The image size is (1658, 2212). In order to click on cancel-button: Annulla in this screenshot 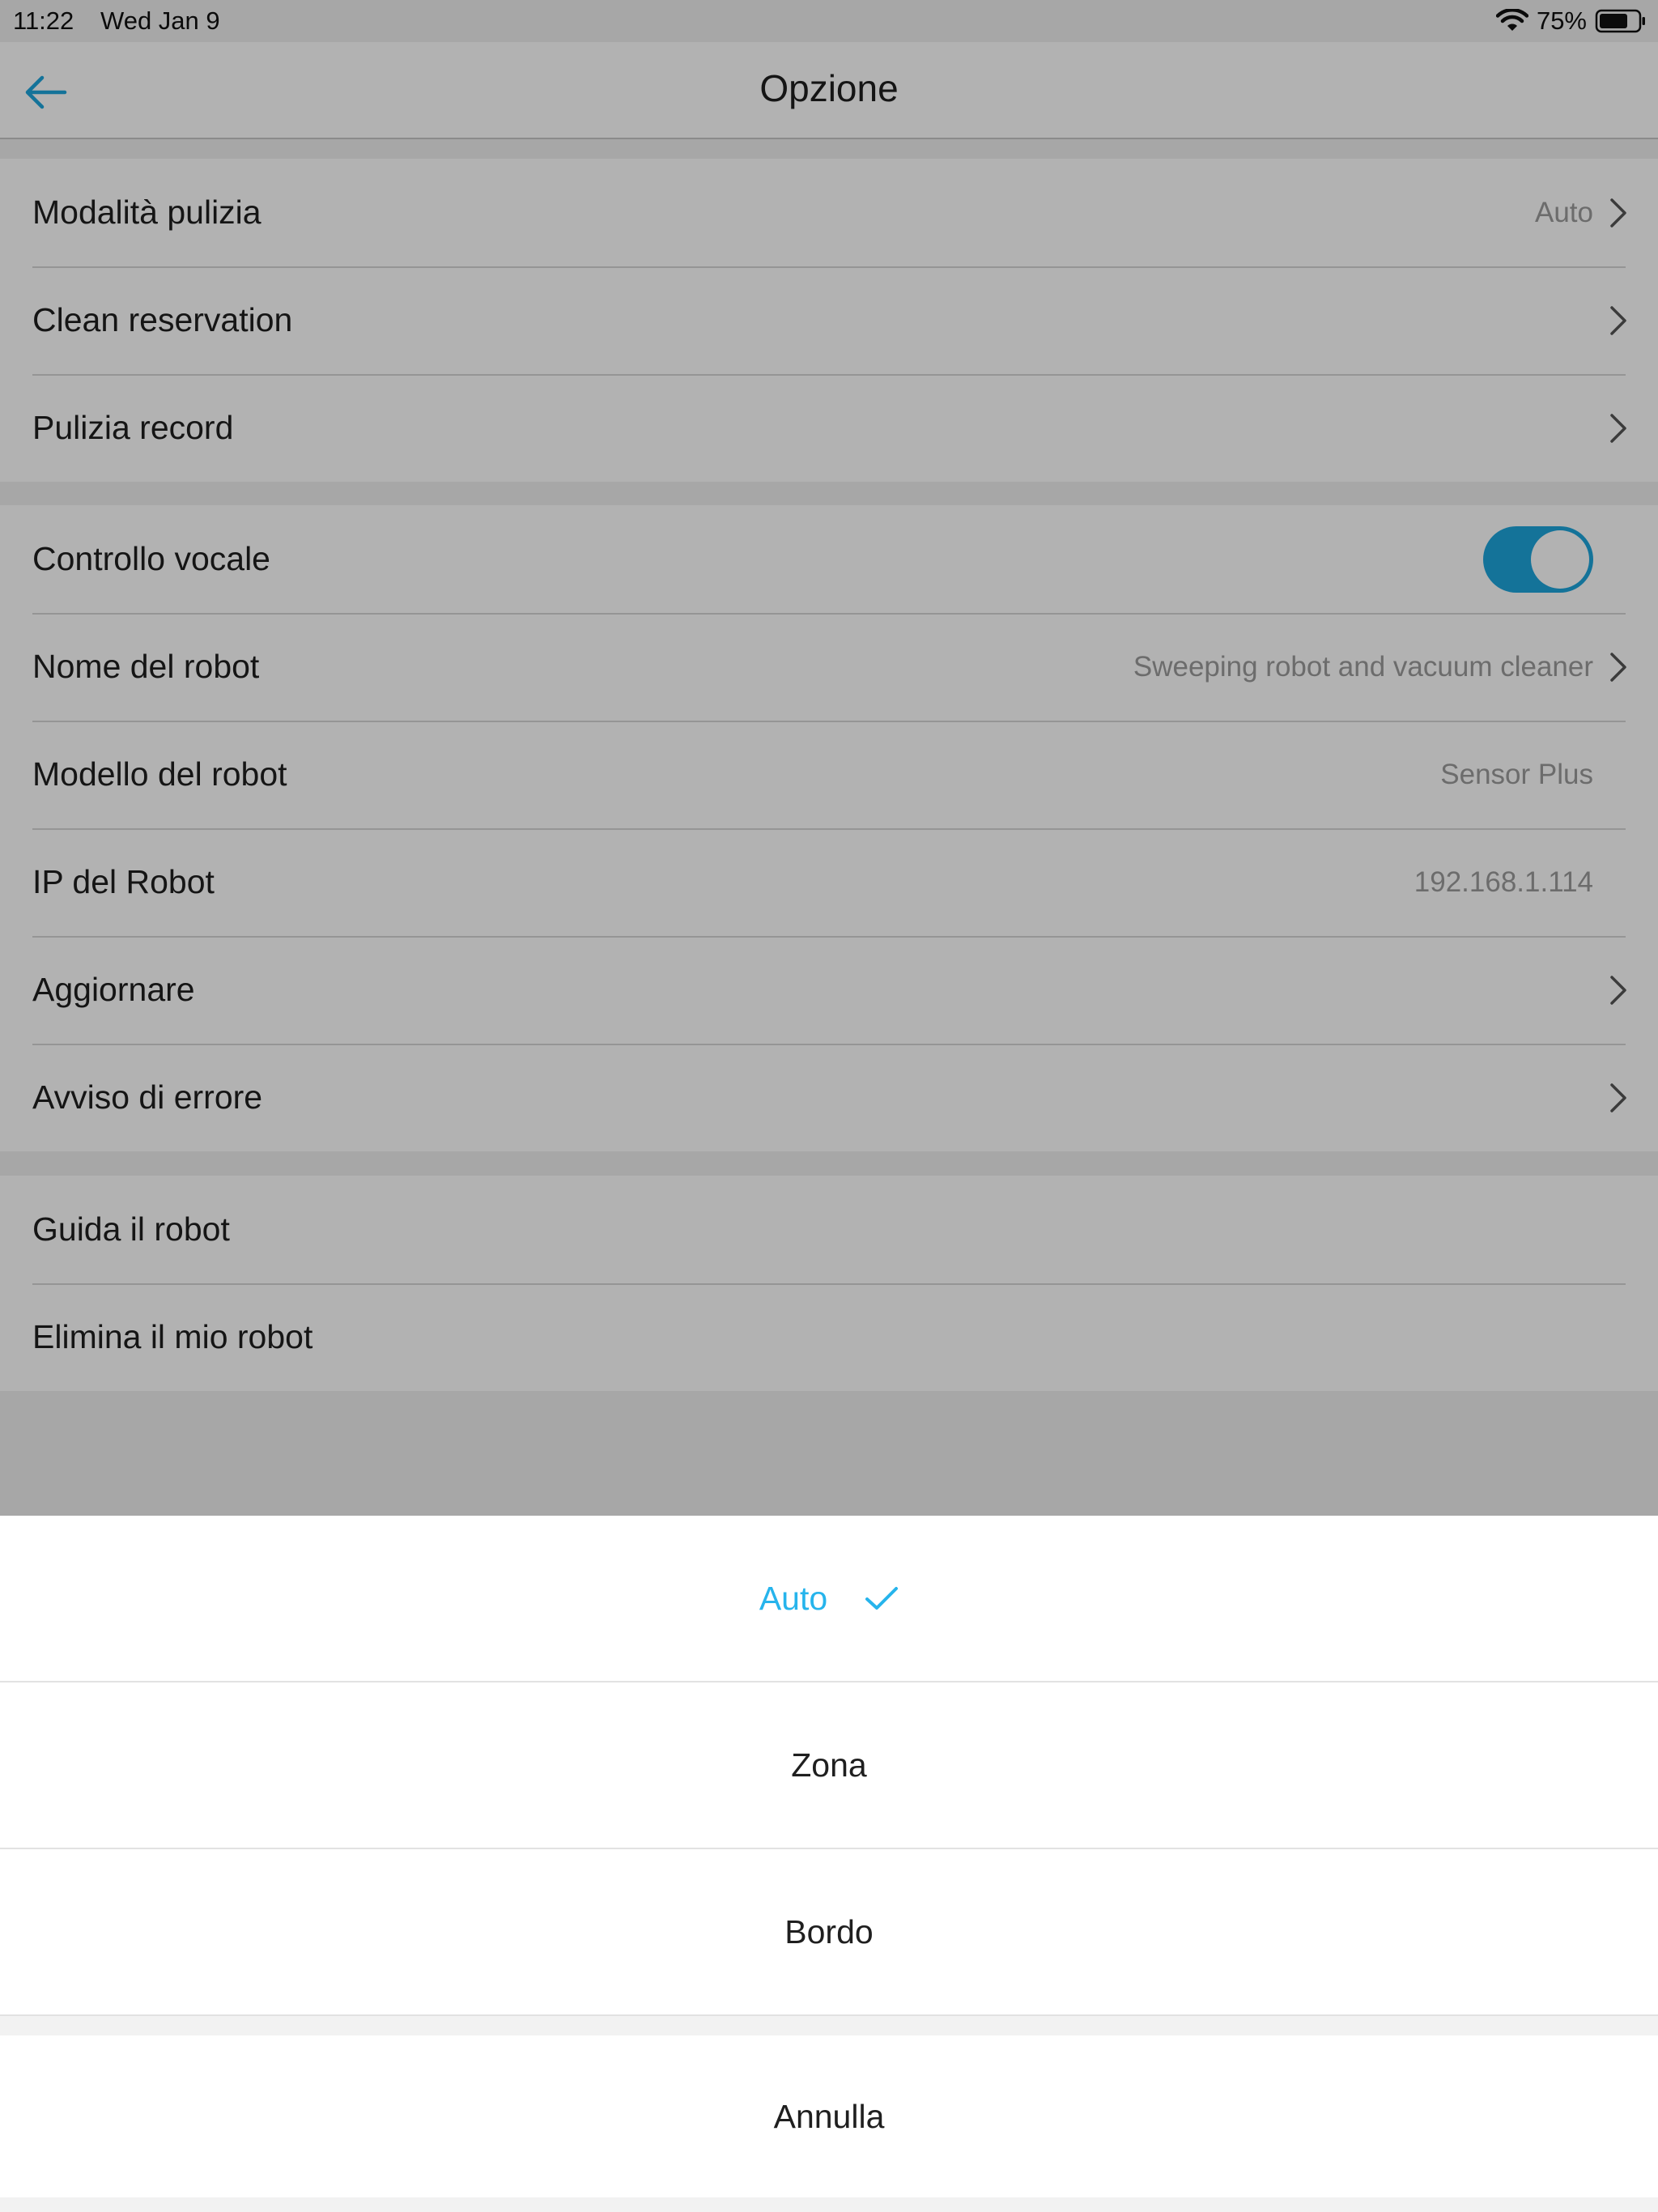, I will do `click(829, 2116)`.